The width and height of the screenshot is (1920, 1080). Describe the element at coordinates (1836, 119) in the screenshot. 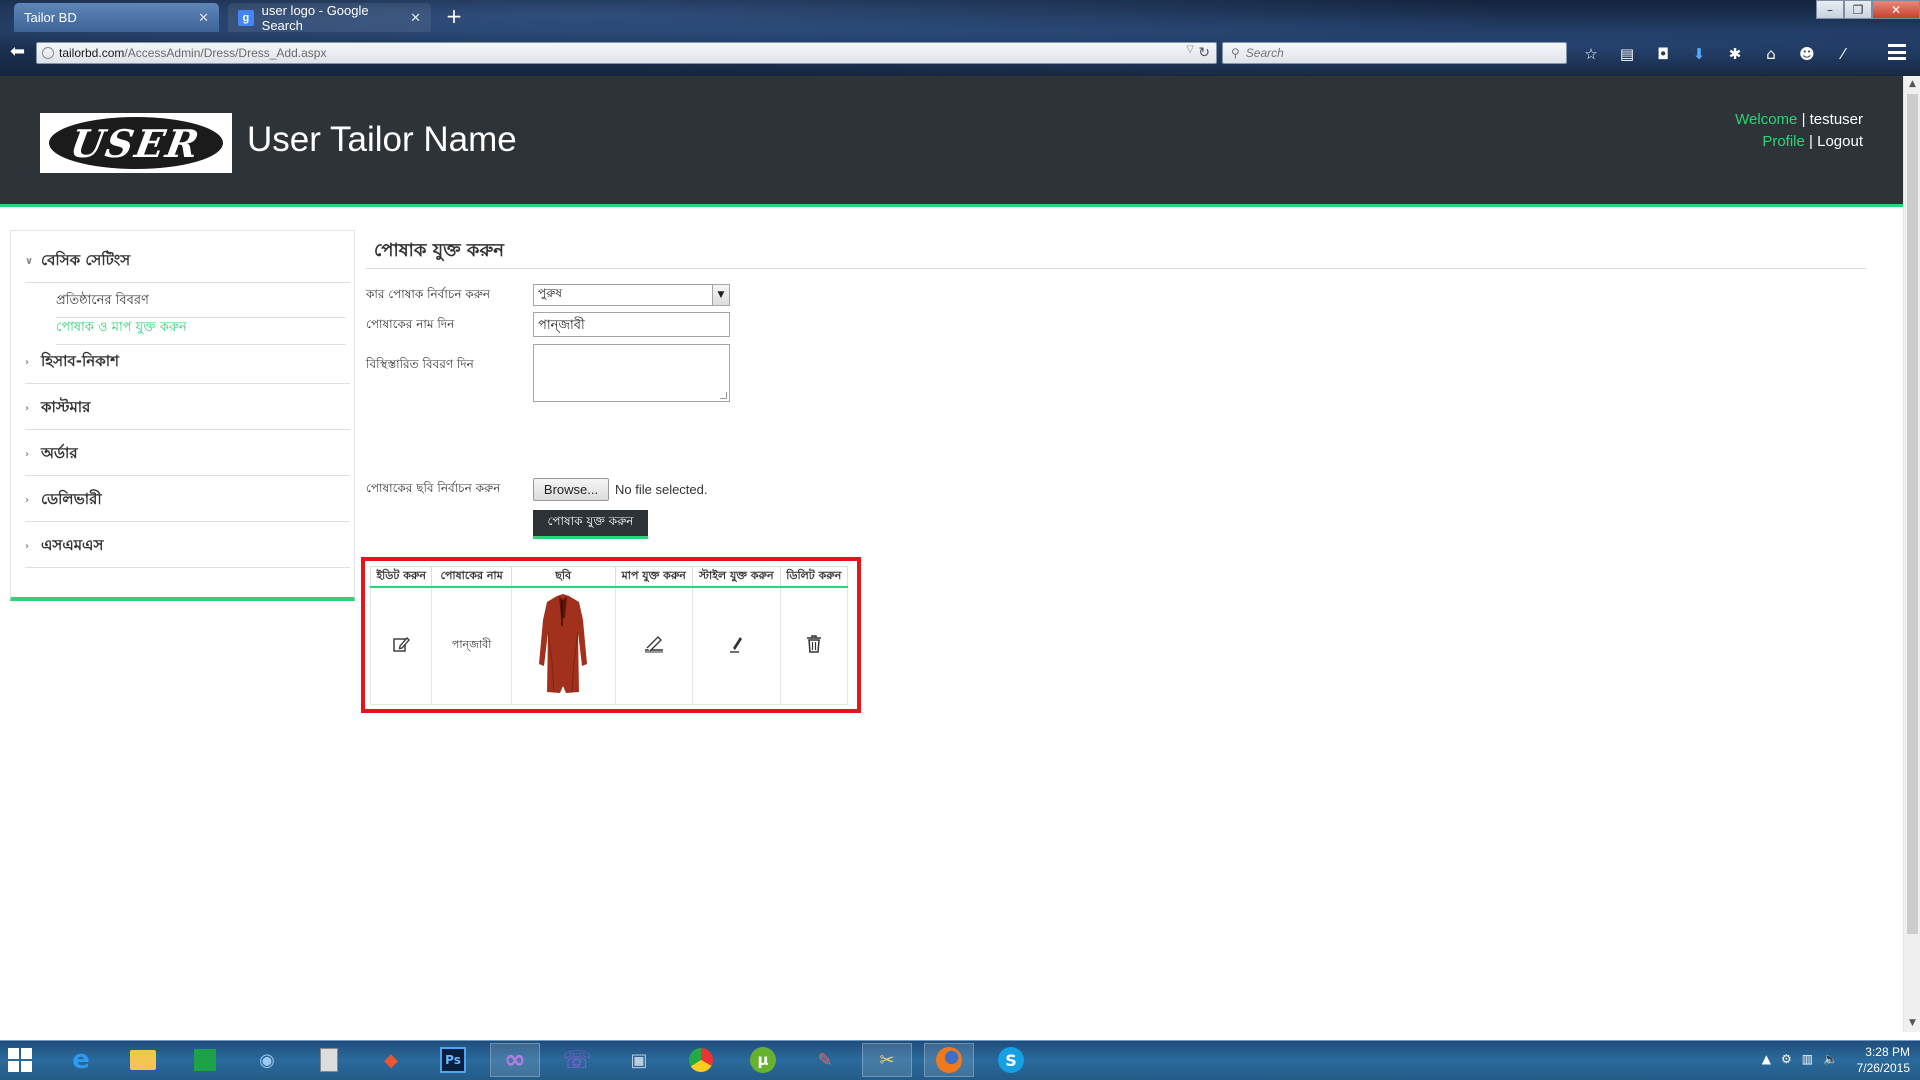

I see `username: testuser` at that location.